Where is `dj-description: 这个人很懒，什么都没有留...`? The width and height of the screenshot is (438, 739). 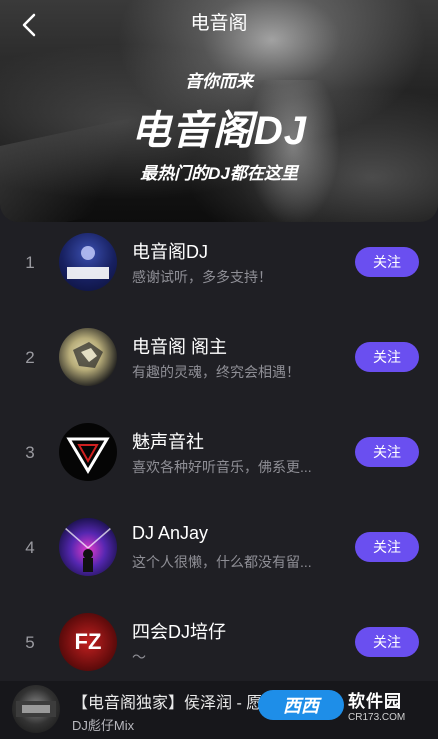
dj-description: 这个人很懒，什么都没有留... is located at coordinates (222, 562).